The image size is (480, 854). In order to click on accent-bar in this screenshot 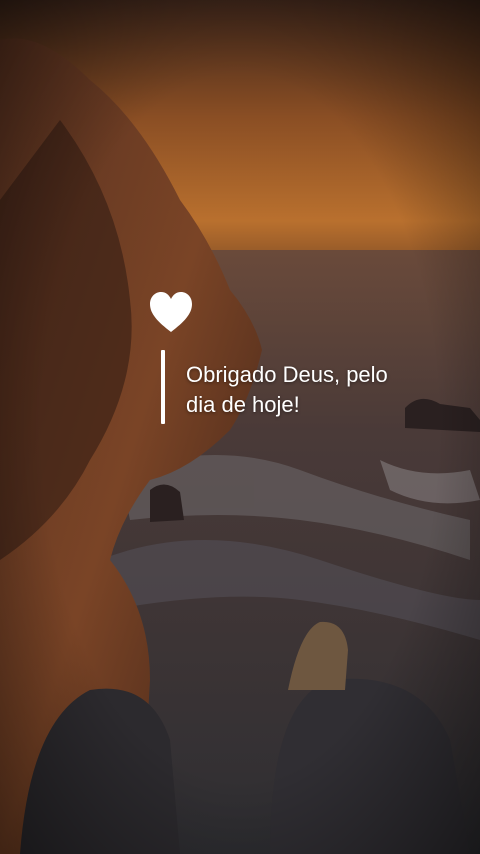, I will do `click(163, 387)`.